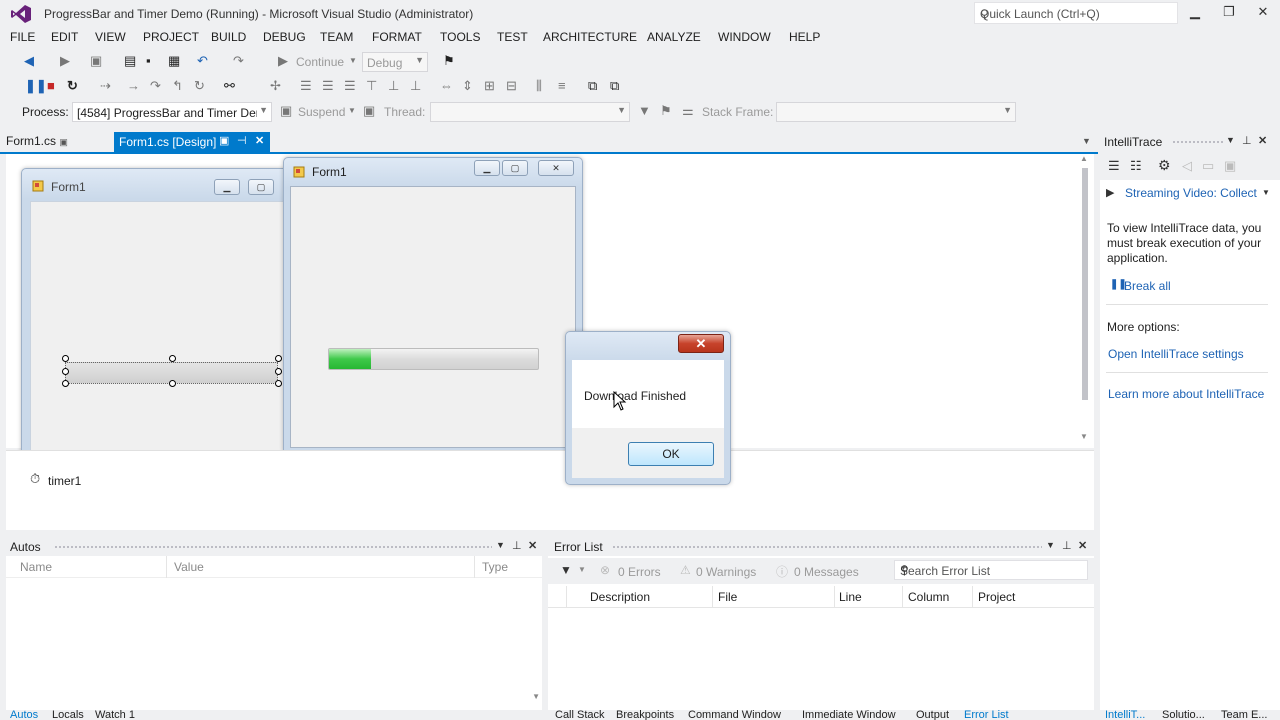 This screenshot has width=1280, height=720. What do you see at coordinates (645, 714) in the screenshot?
I see `tab-breakpoints: Breakpoints` at bounding box center [645, 714].